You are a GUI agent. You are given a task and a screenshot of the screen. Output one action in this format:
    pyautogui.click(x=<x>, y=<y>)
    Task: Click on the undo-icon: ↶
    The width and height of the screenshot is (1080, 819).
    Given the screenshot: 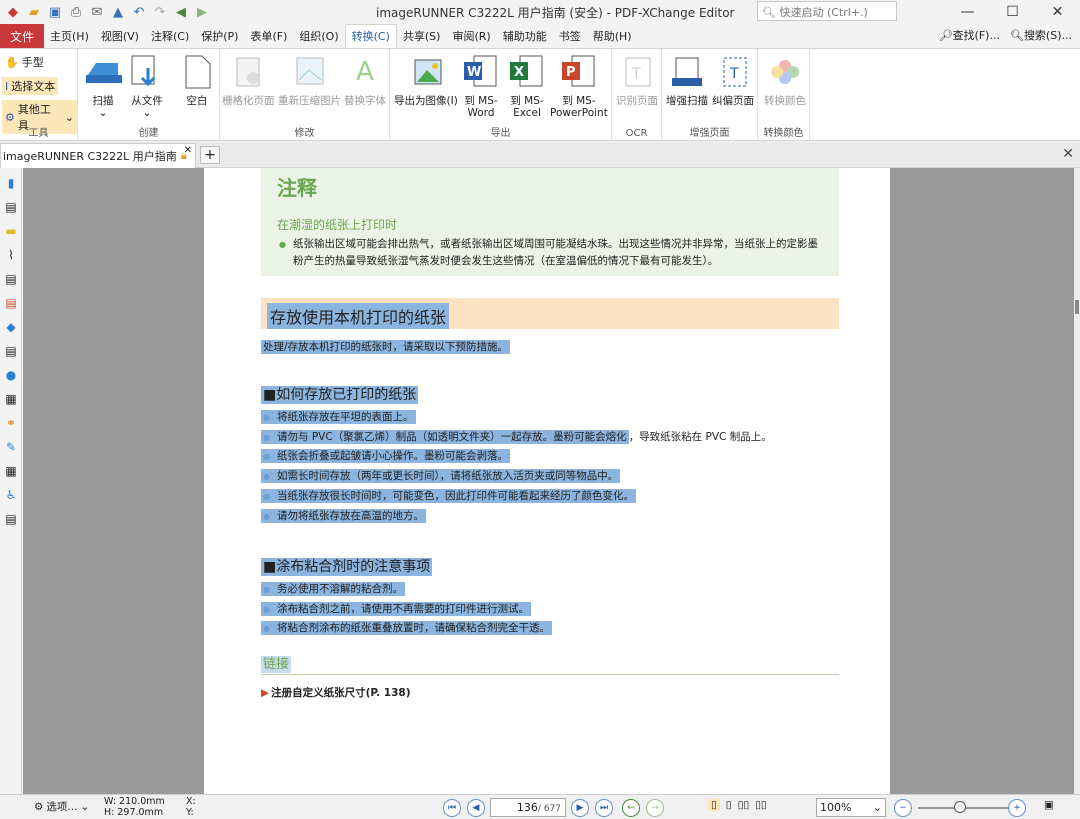 What is the action you would take?
    pyautogui.click(x=139, y=12)
    